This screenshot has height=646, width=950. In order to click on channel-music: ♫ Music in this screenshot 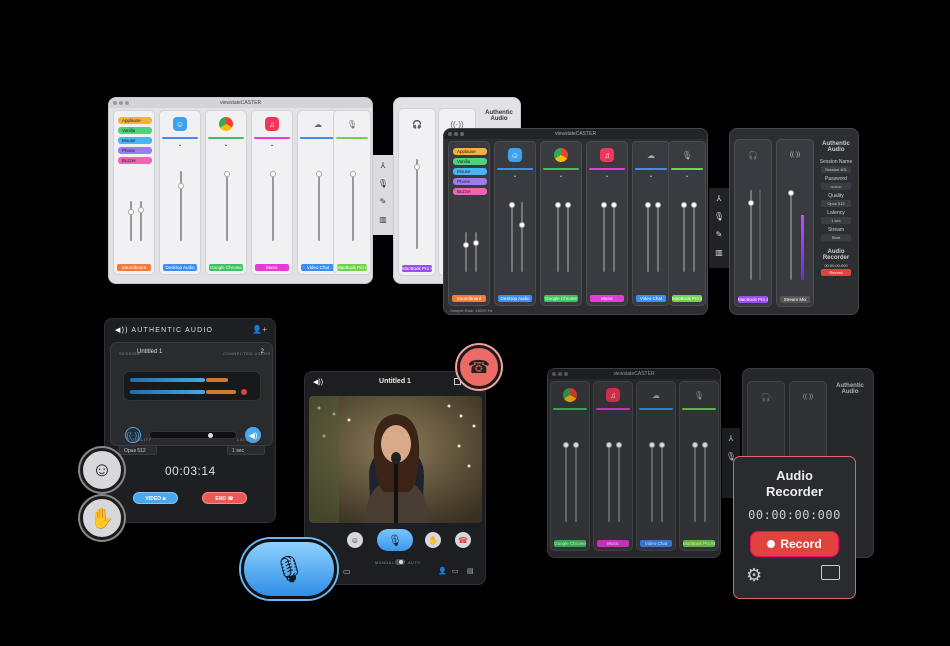, I will do `click(613, 466)`.